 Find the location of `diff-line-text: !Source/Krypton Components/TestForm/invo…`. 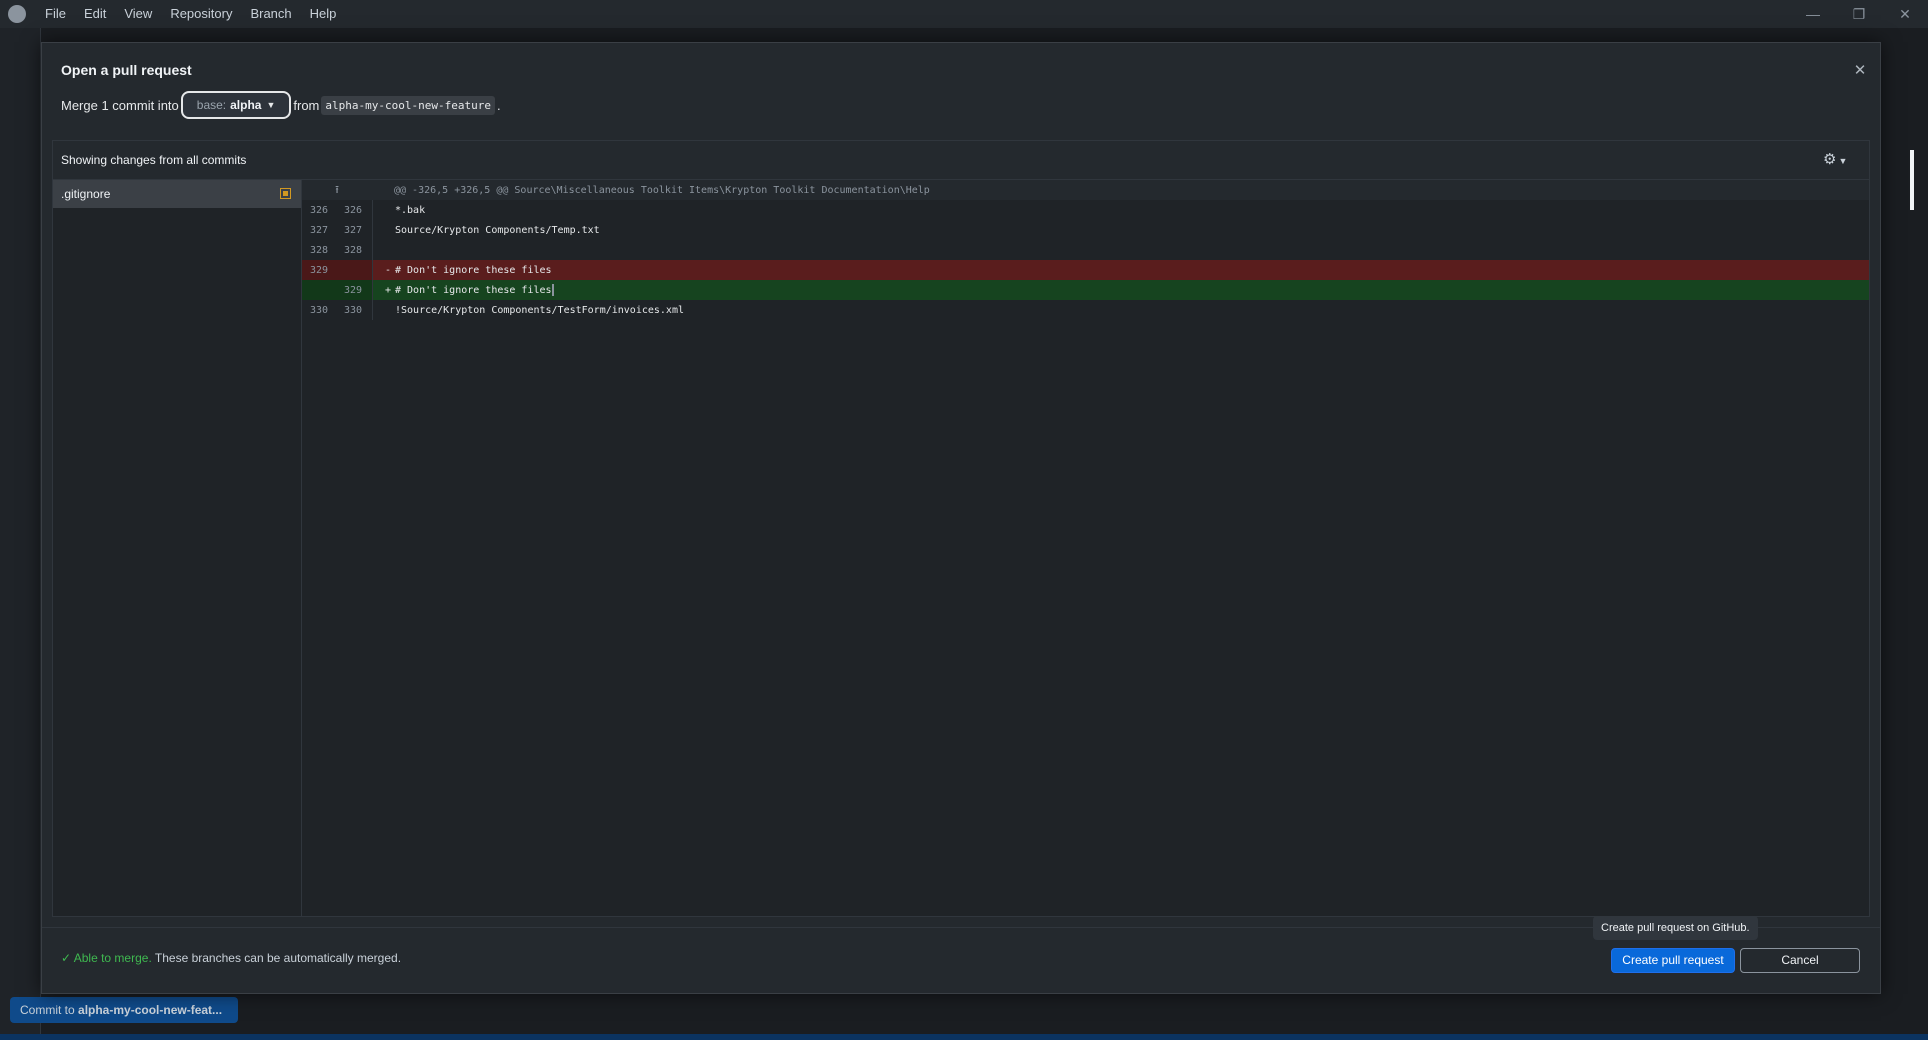

diff-line-text: !Source/Krypton Components/TestForm/invo… is located at coordinates (539, 310).